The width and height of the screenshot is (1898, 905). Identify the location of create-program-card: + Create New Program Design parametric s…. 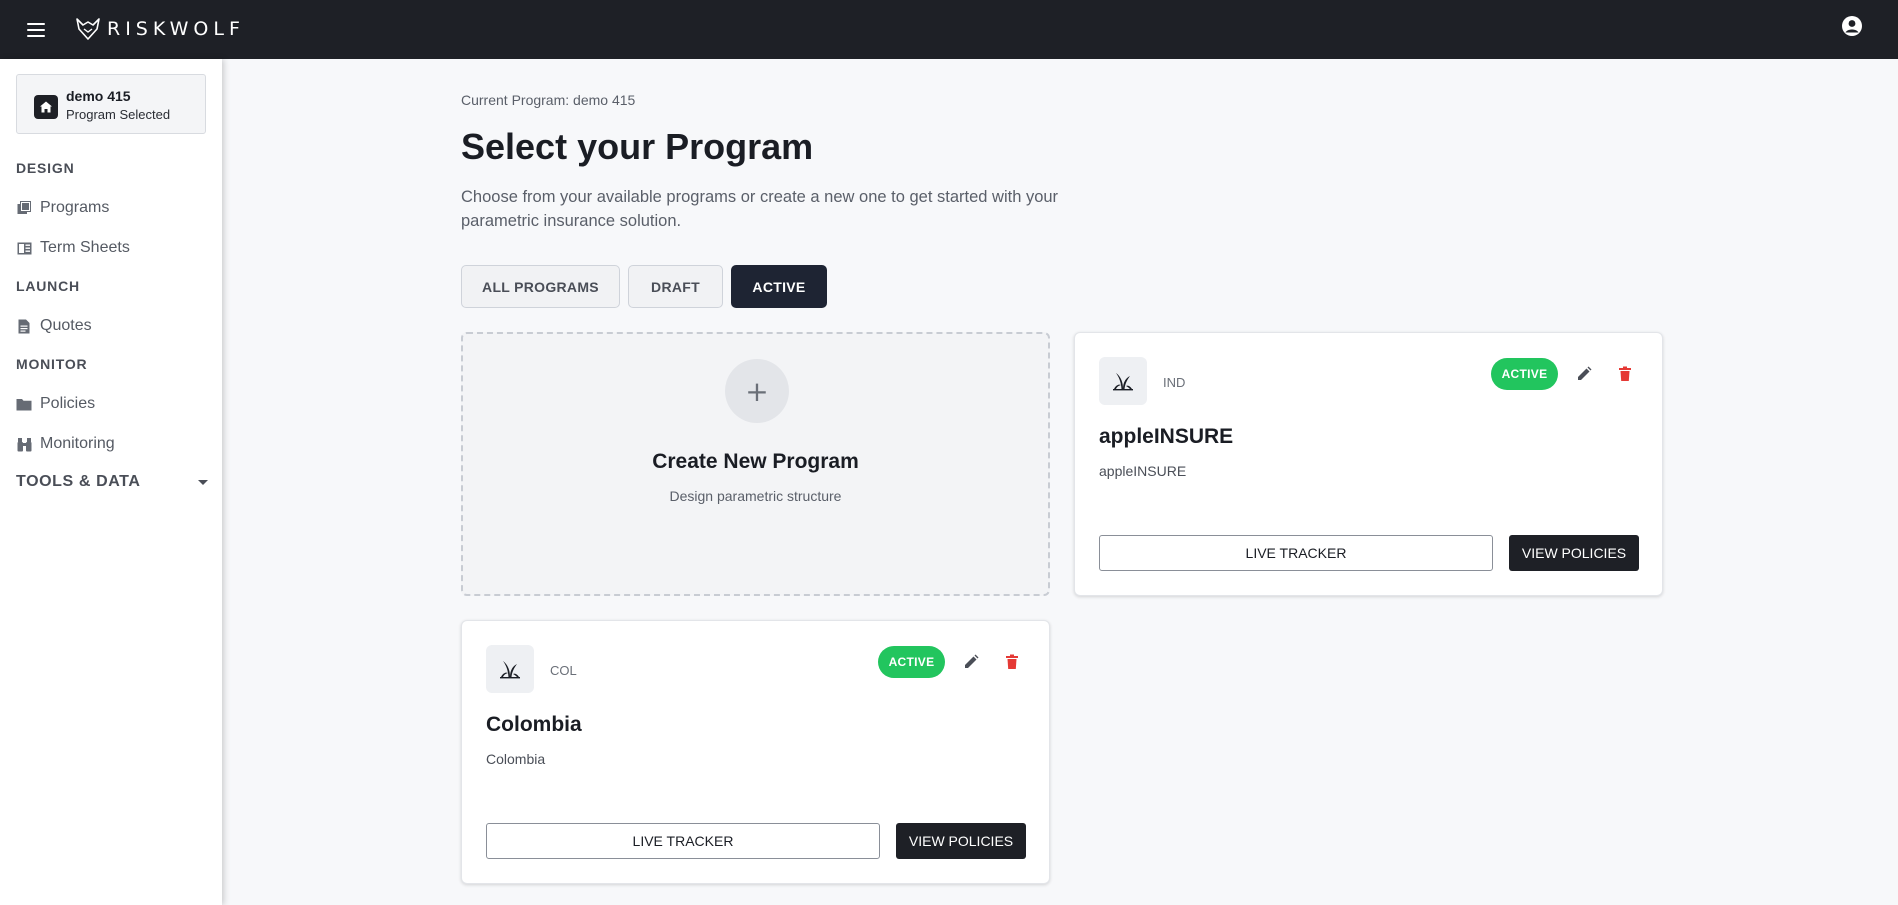
(755, 464).